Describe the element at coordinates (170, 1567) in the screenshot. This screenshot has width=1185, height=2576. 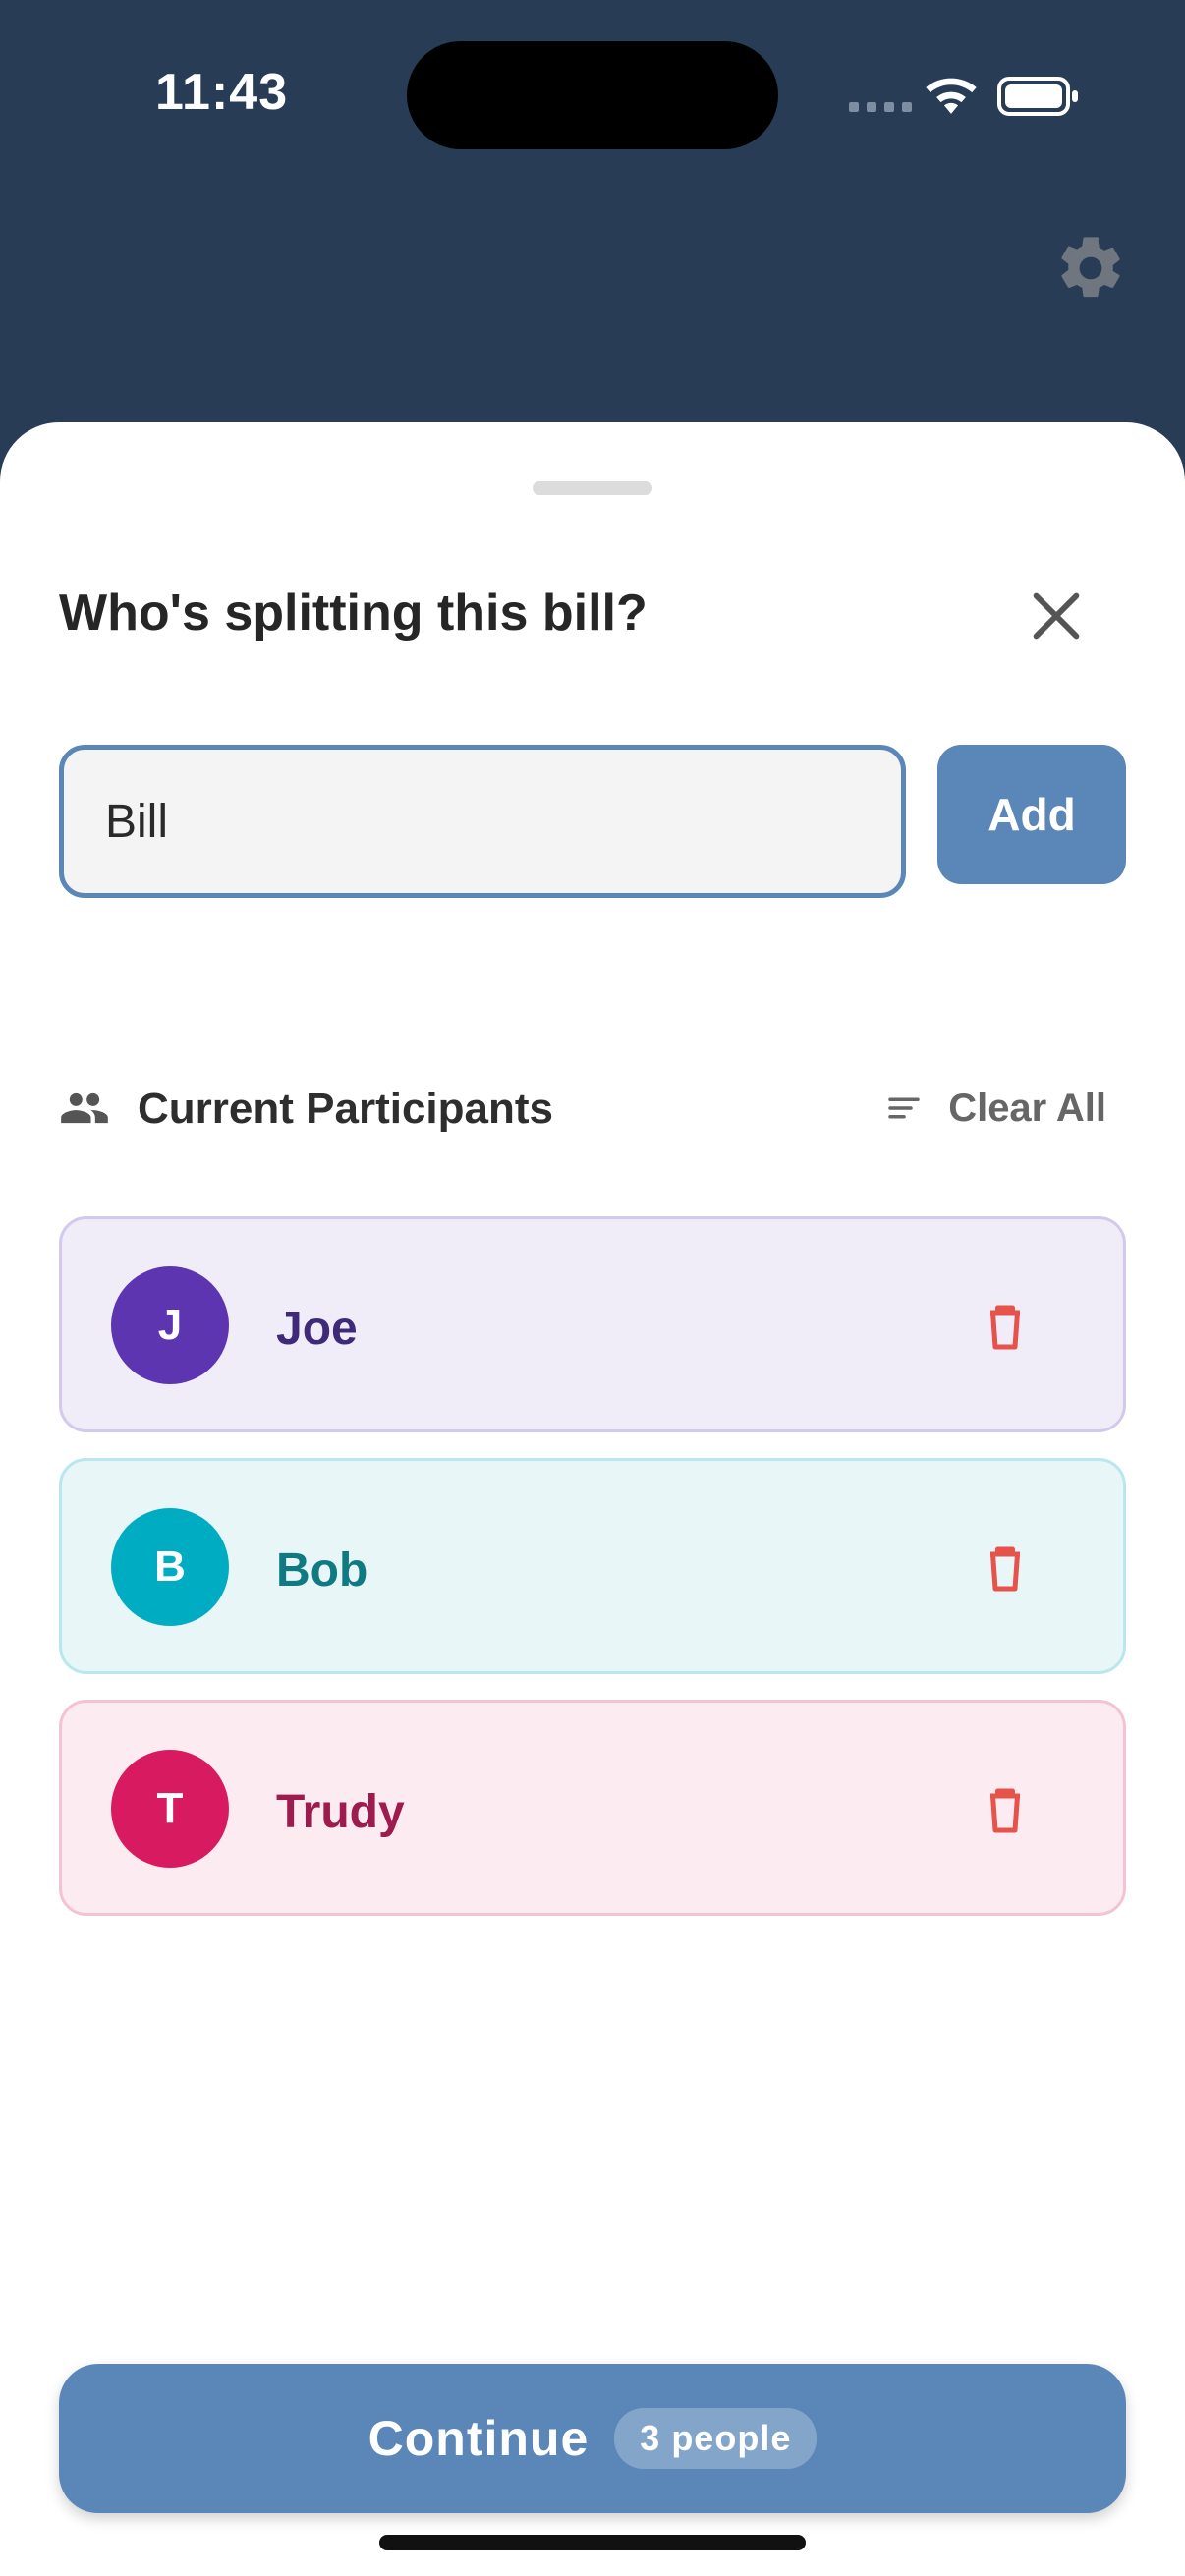
I see `avatar: B` at that location.